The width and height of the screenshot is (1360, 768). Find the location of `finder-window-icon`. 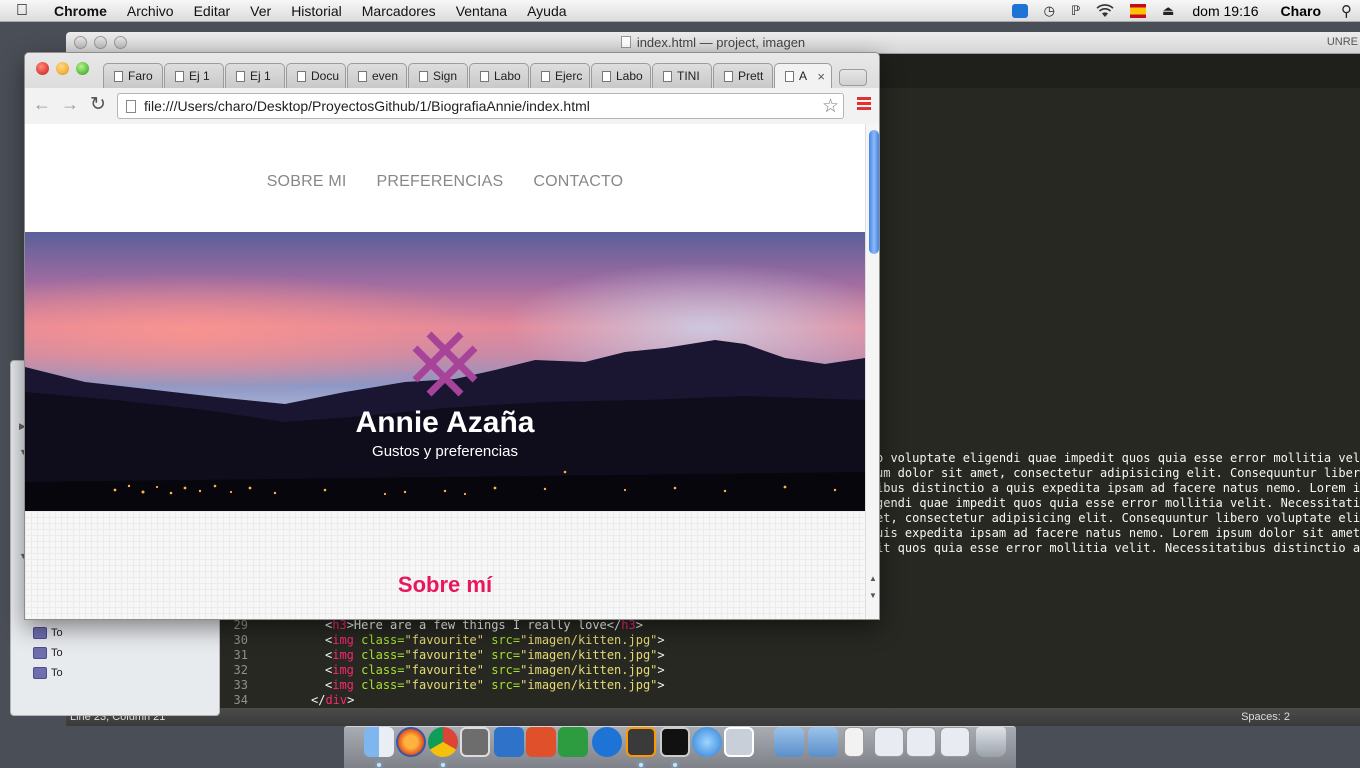

finder-window-icon is located at coordinates (889, 742).